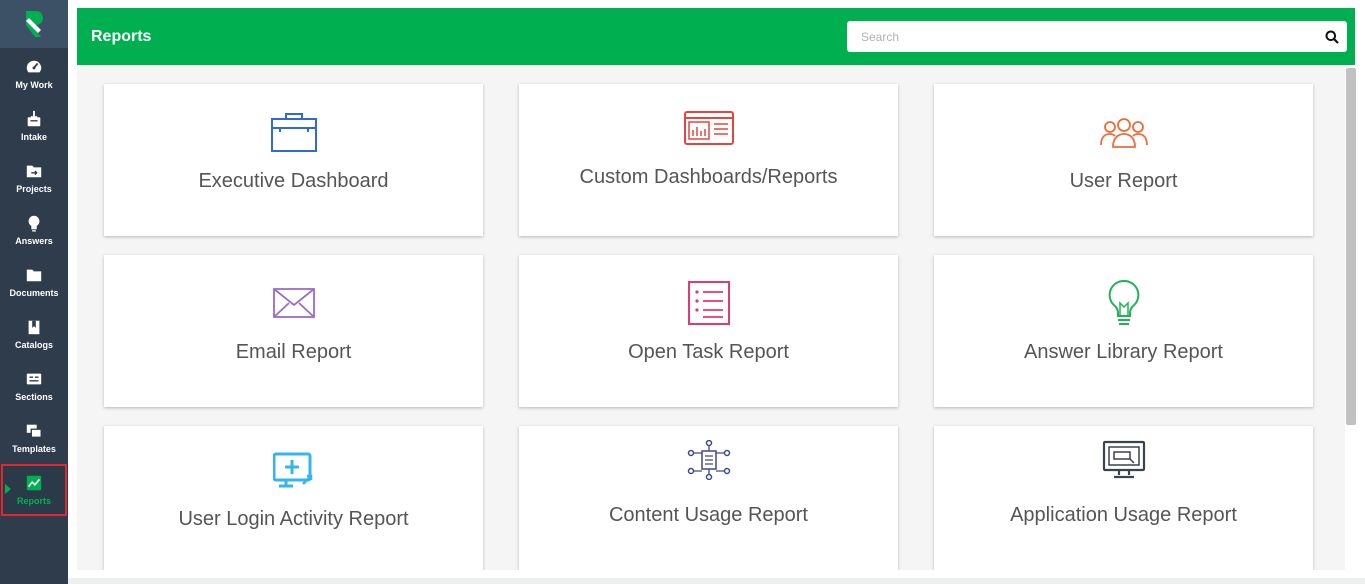  What do you see at coordinates (293, 472) in the screenshot?
I see `monitor-plus-icon` at bounding box center [293, 472].